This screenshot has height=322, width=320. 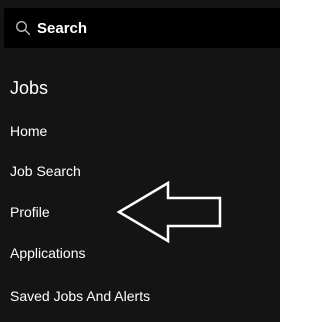 I want to click on nav-item-profile: Profile, so click(x=30, y=212).